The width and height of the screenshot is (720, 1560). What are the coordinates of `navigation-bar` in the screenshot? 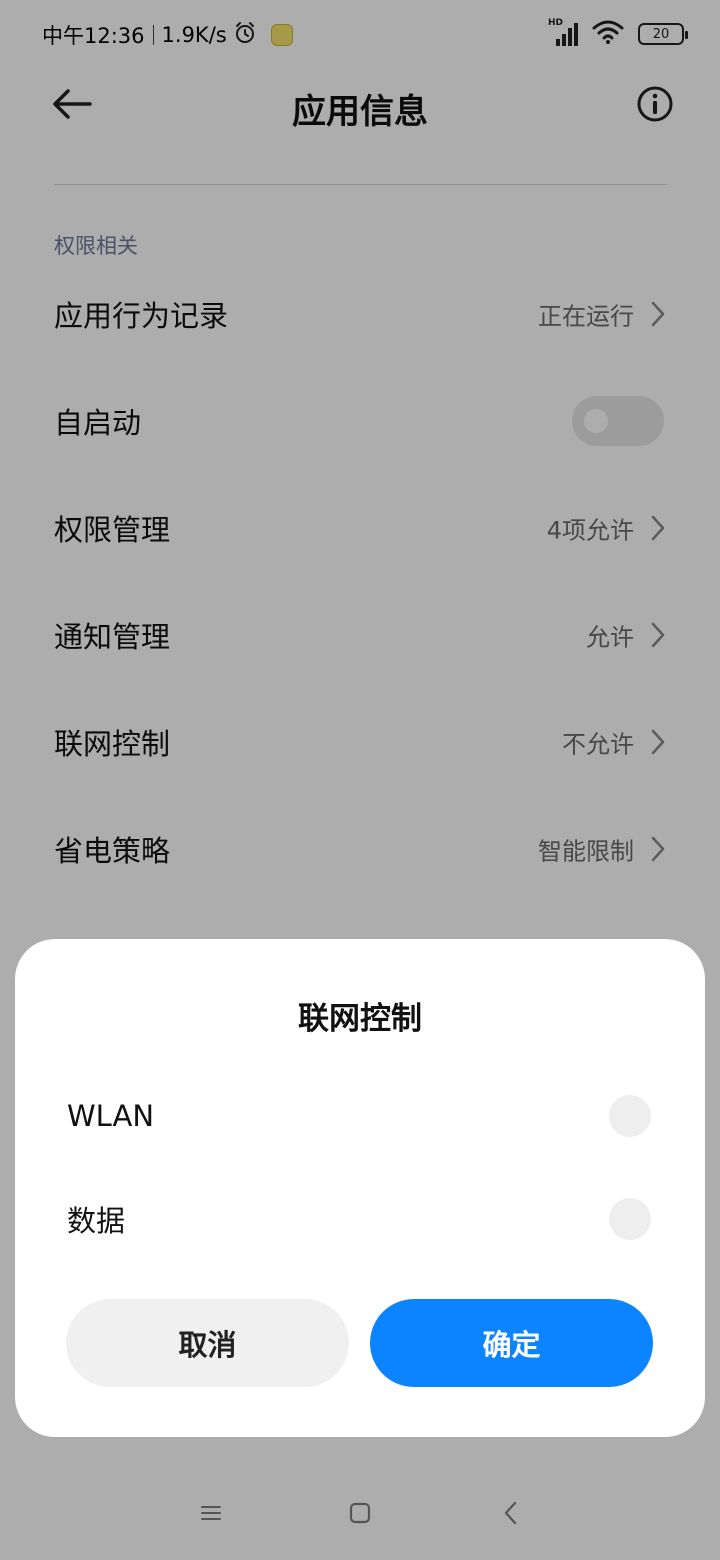 It's located at (360, 1515).